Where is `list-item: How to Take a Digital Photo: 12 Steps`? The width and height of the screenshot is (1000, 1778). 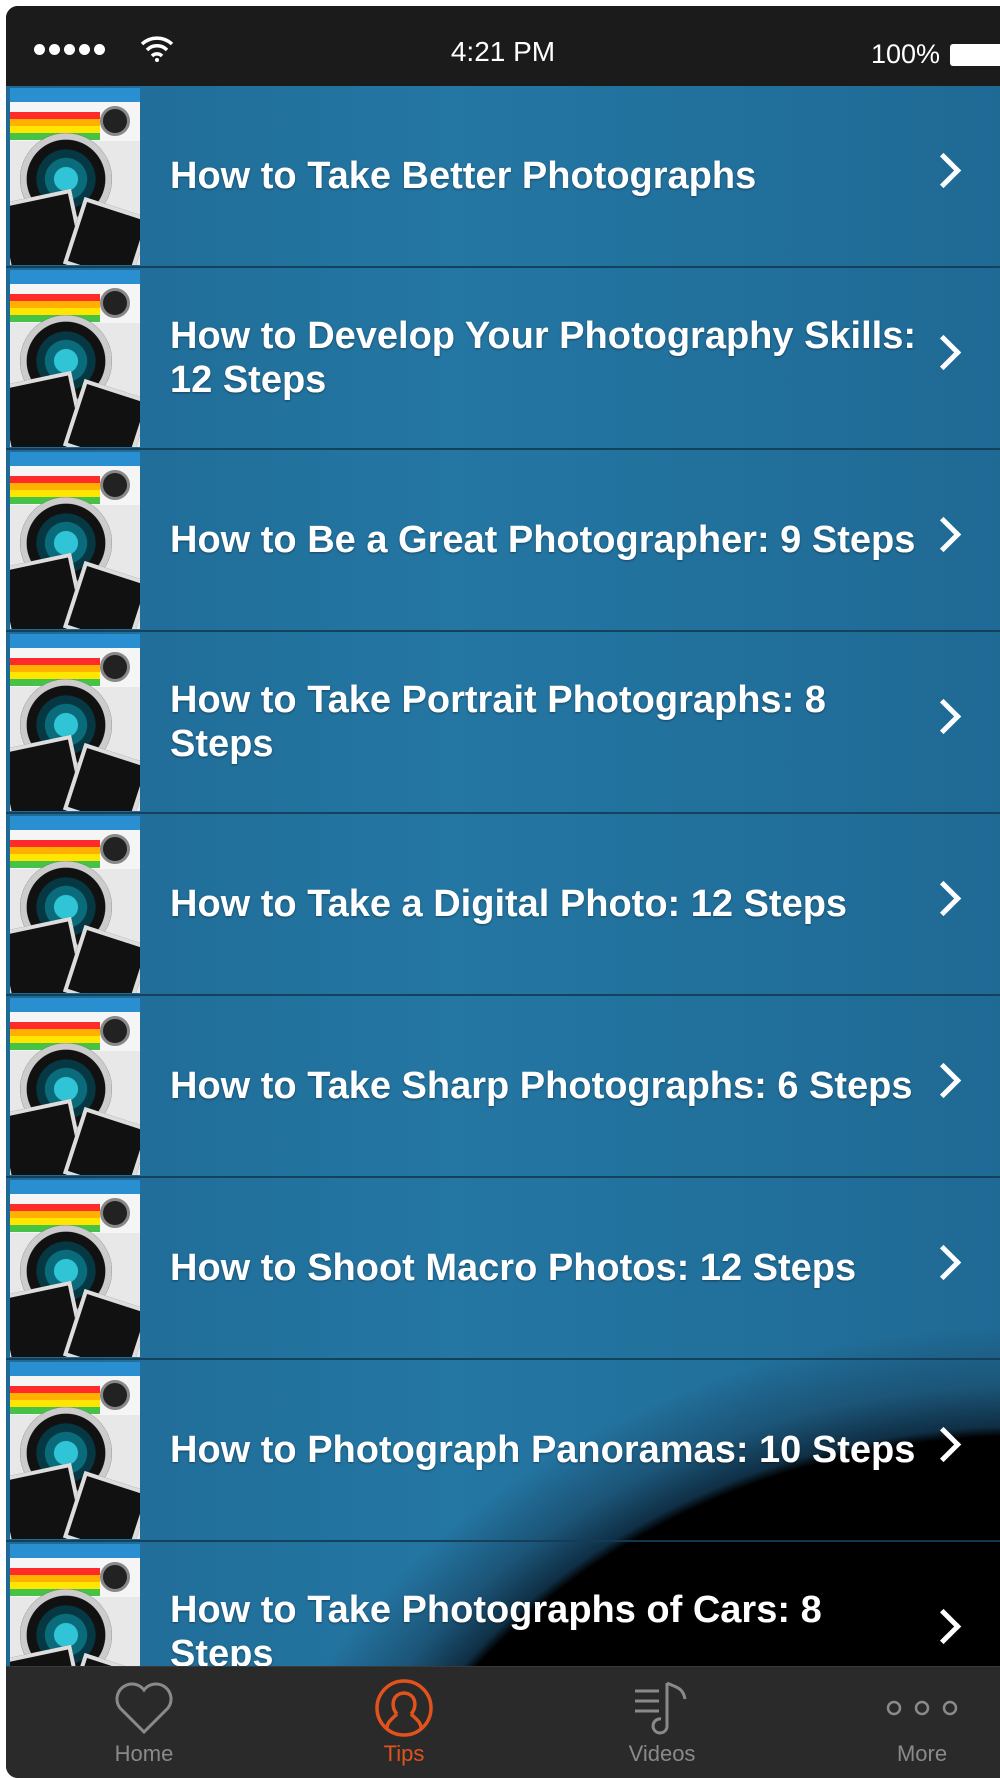
list-item: How to Take a Digital Photo: 12 Steps is located at coordinates (503, 905).